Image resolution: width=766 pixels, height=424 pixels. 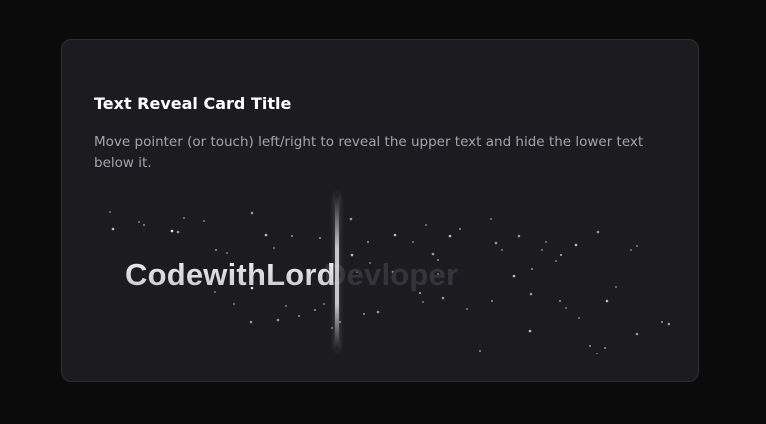 I want to click on upper-text-clip: CodewithLord, so click(x=215, y=271).